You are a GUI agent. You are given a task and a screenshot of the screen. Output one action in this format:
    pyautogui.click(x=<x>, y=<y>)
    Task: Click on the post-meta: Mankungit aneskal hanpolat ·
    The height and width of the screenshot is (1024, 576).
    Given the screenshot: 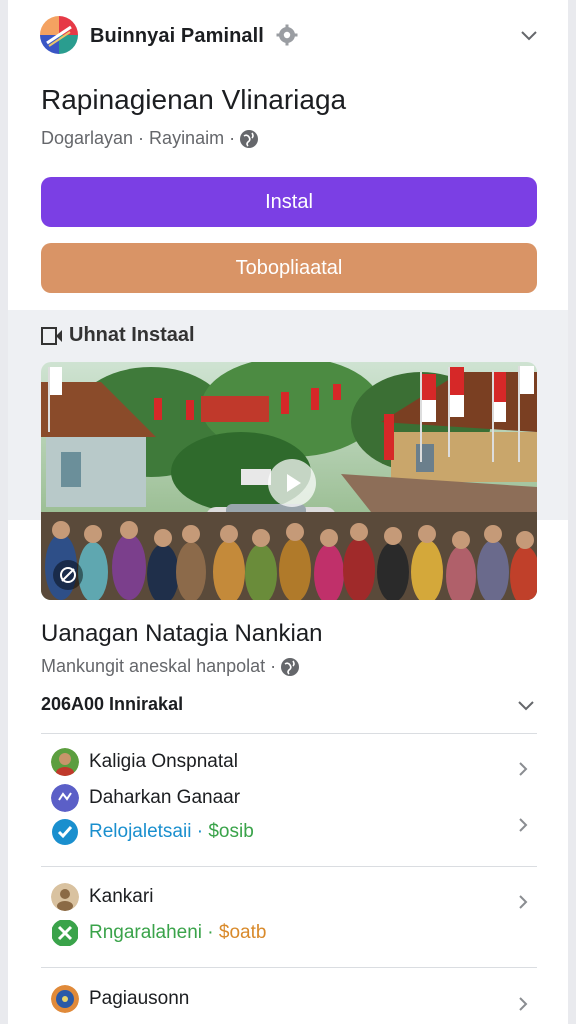 What is the action you would take?
    pyautogui.click(x=170, y=666)
    